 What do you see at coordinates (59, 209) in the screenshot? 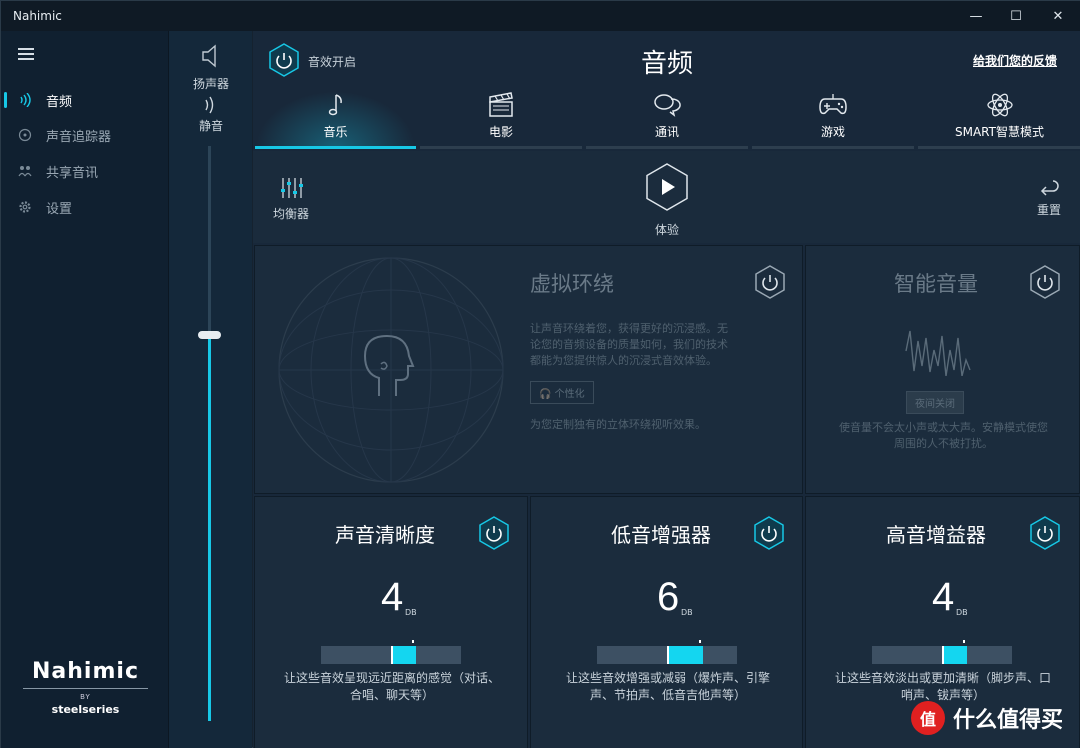
I see `sidebar-item-label: 设置` at bounding box center [59, 209].